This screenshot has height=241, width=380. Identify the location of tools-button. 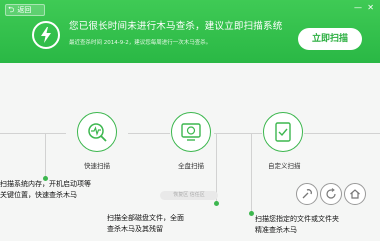
(307, 194).